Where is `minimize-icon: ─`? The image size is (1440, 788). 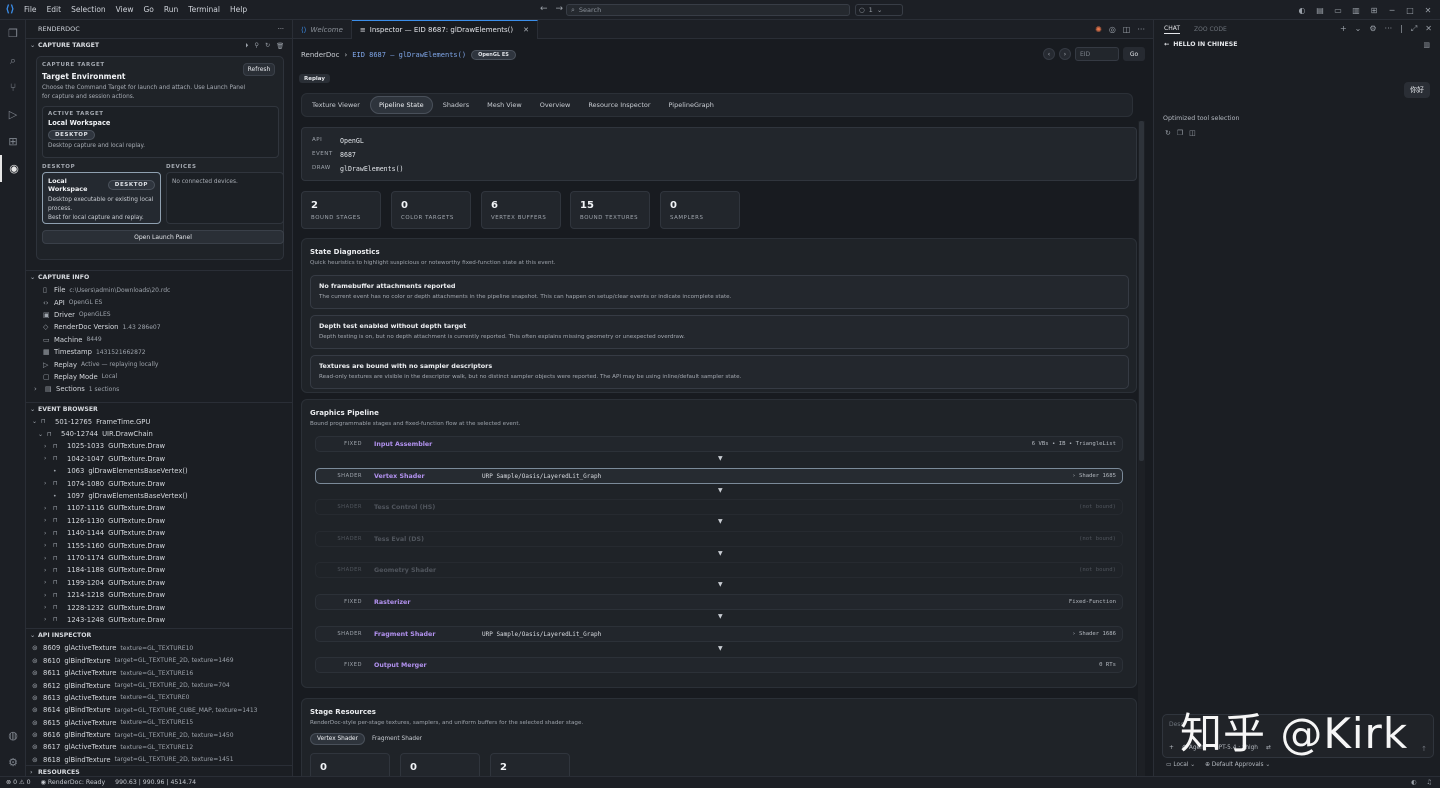 minimize-icon: ─ is located at coordinates (1392, 10).